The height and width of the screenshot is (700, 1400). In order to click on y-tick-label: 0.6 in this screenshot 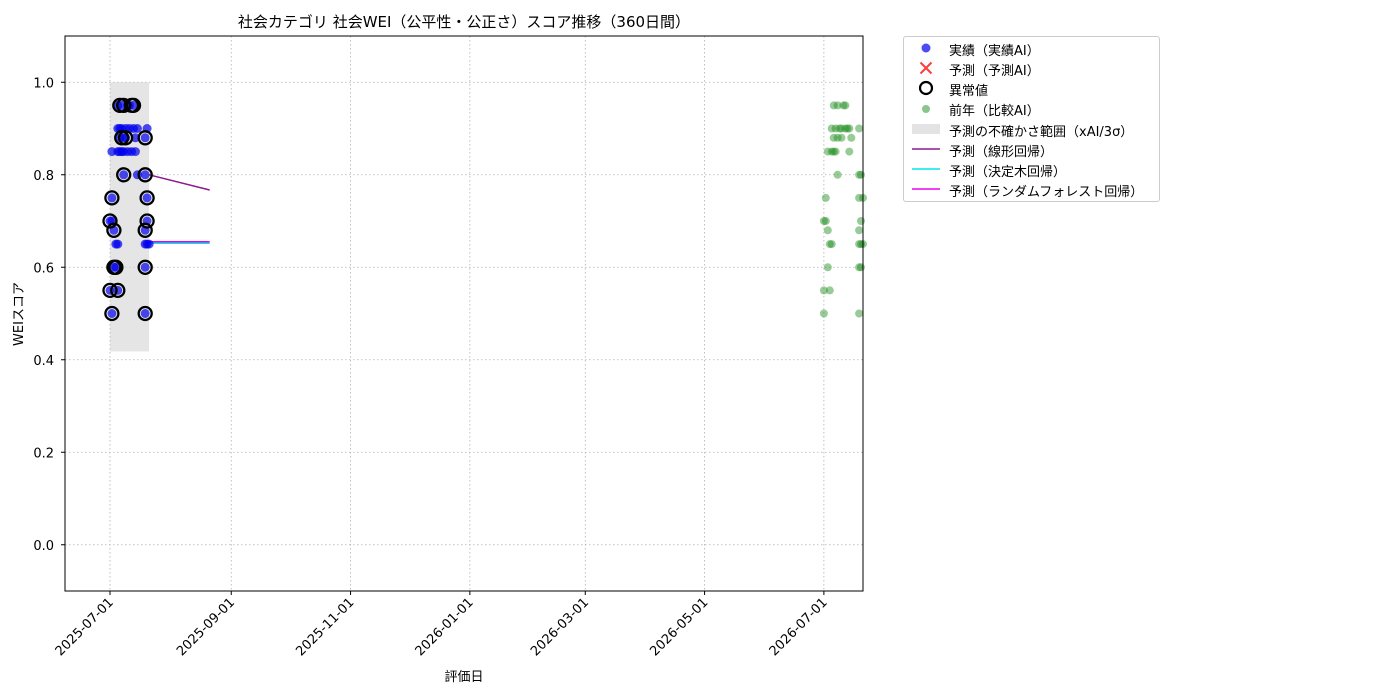, I will do `click(43, 268)`.